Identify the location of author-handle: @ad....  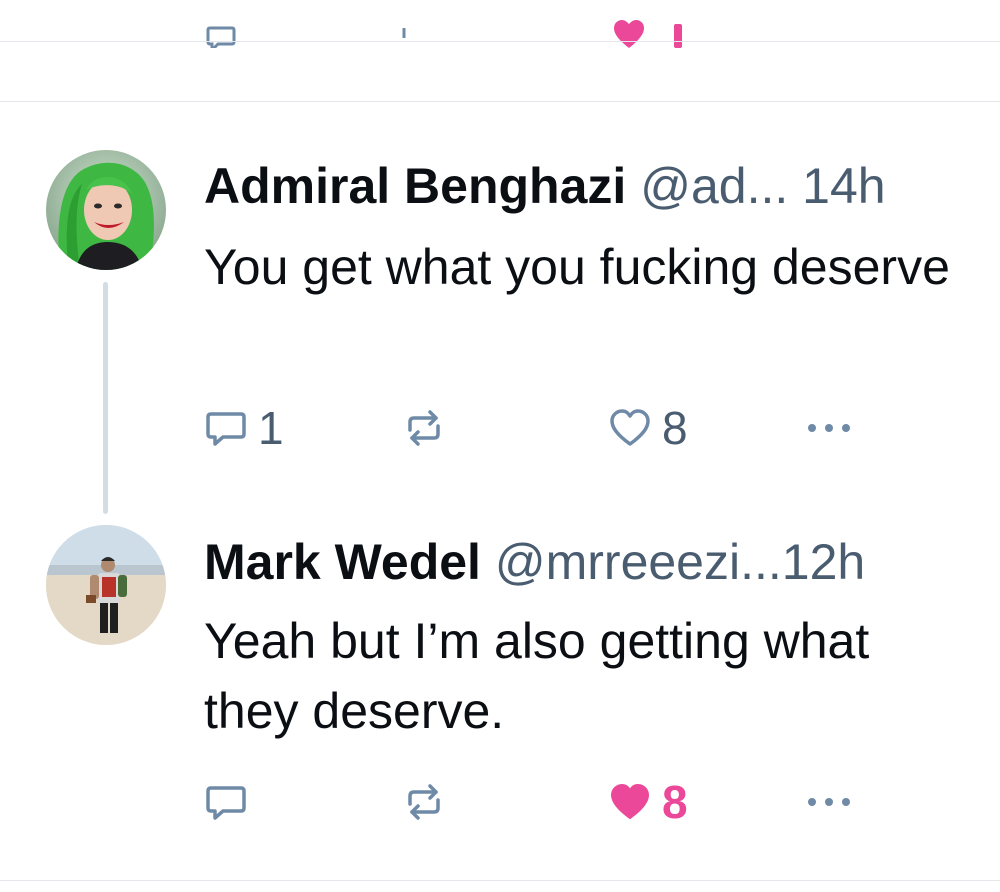
(714, 186).